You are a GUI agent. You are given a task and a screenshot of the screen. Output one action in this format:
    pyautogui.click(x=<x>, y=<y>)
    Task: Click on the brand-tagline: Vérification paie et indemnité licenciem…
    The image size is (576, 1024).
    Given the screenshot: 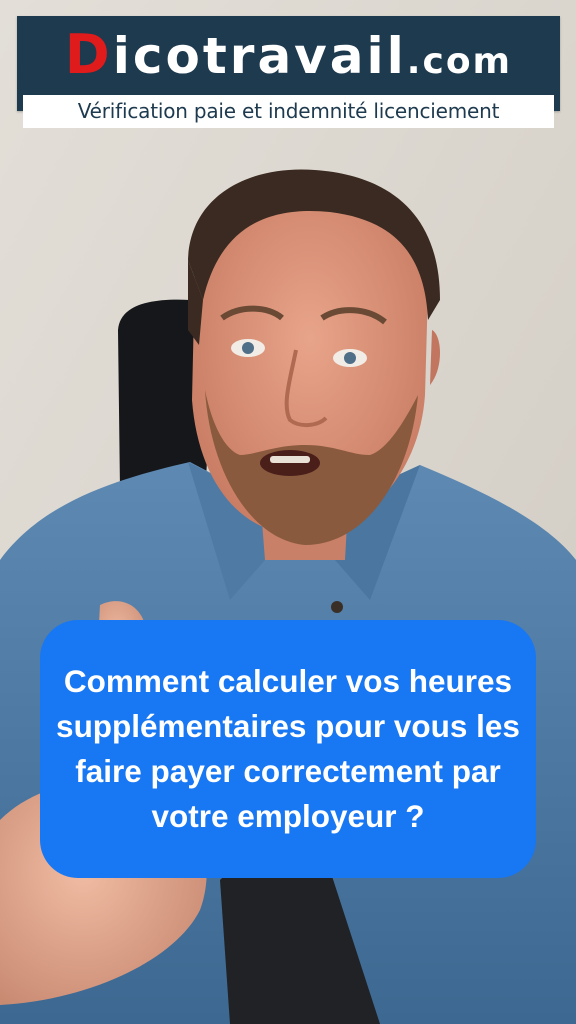 What is the action you would take?
    pyautogui.click(x=288, y=111)
    